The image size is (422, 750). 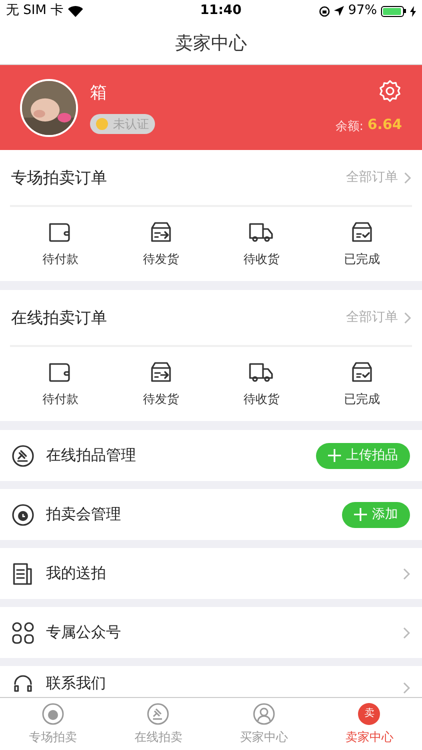 What do you see at coordinates (384, 125) in the screenshot?
I see `balance-amount: 6.64` at bounding box center [384, 125].